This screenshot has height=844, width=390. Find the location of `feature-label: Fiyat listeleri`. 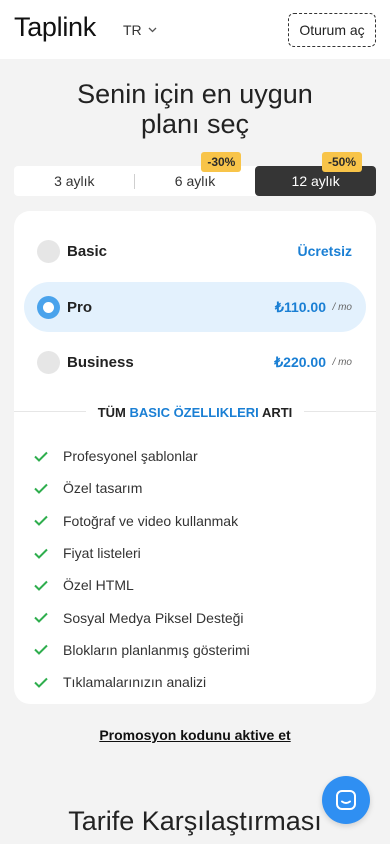

feature-label: Fiyat listeleri is located at coordinates (102, 553).